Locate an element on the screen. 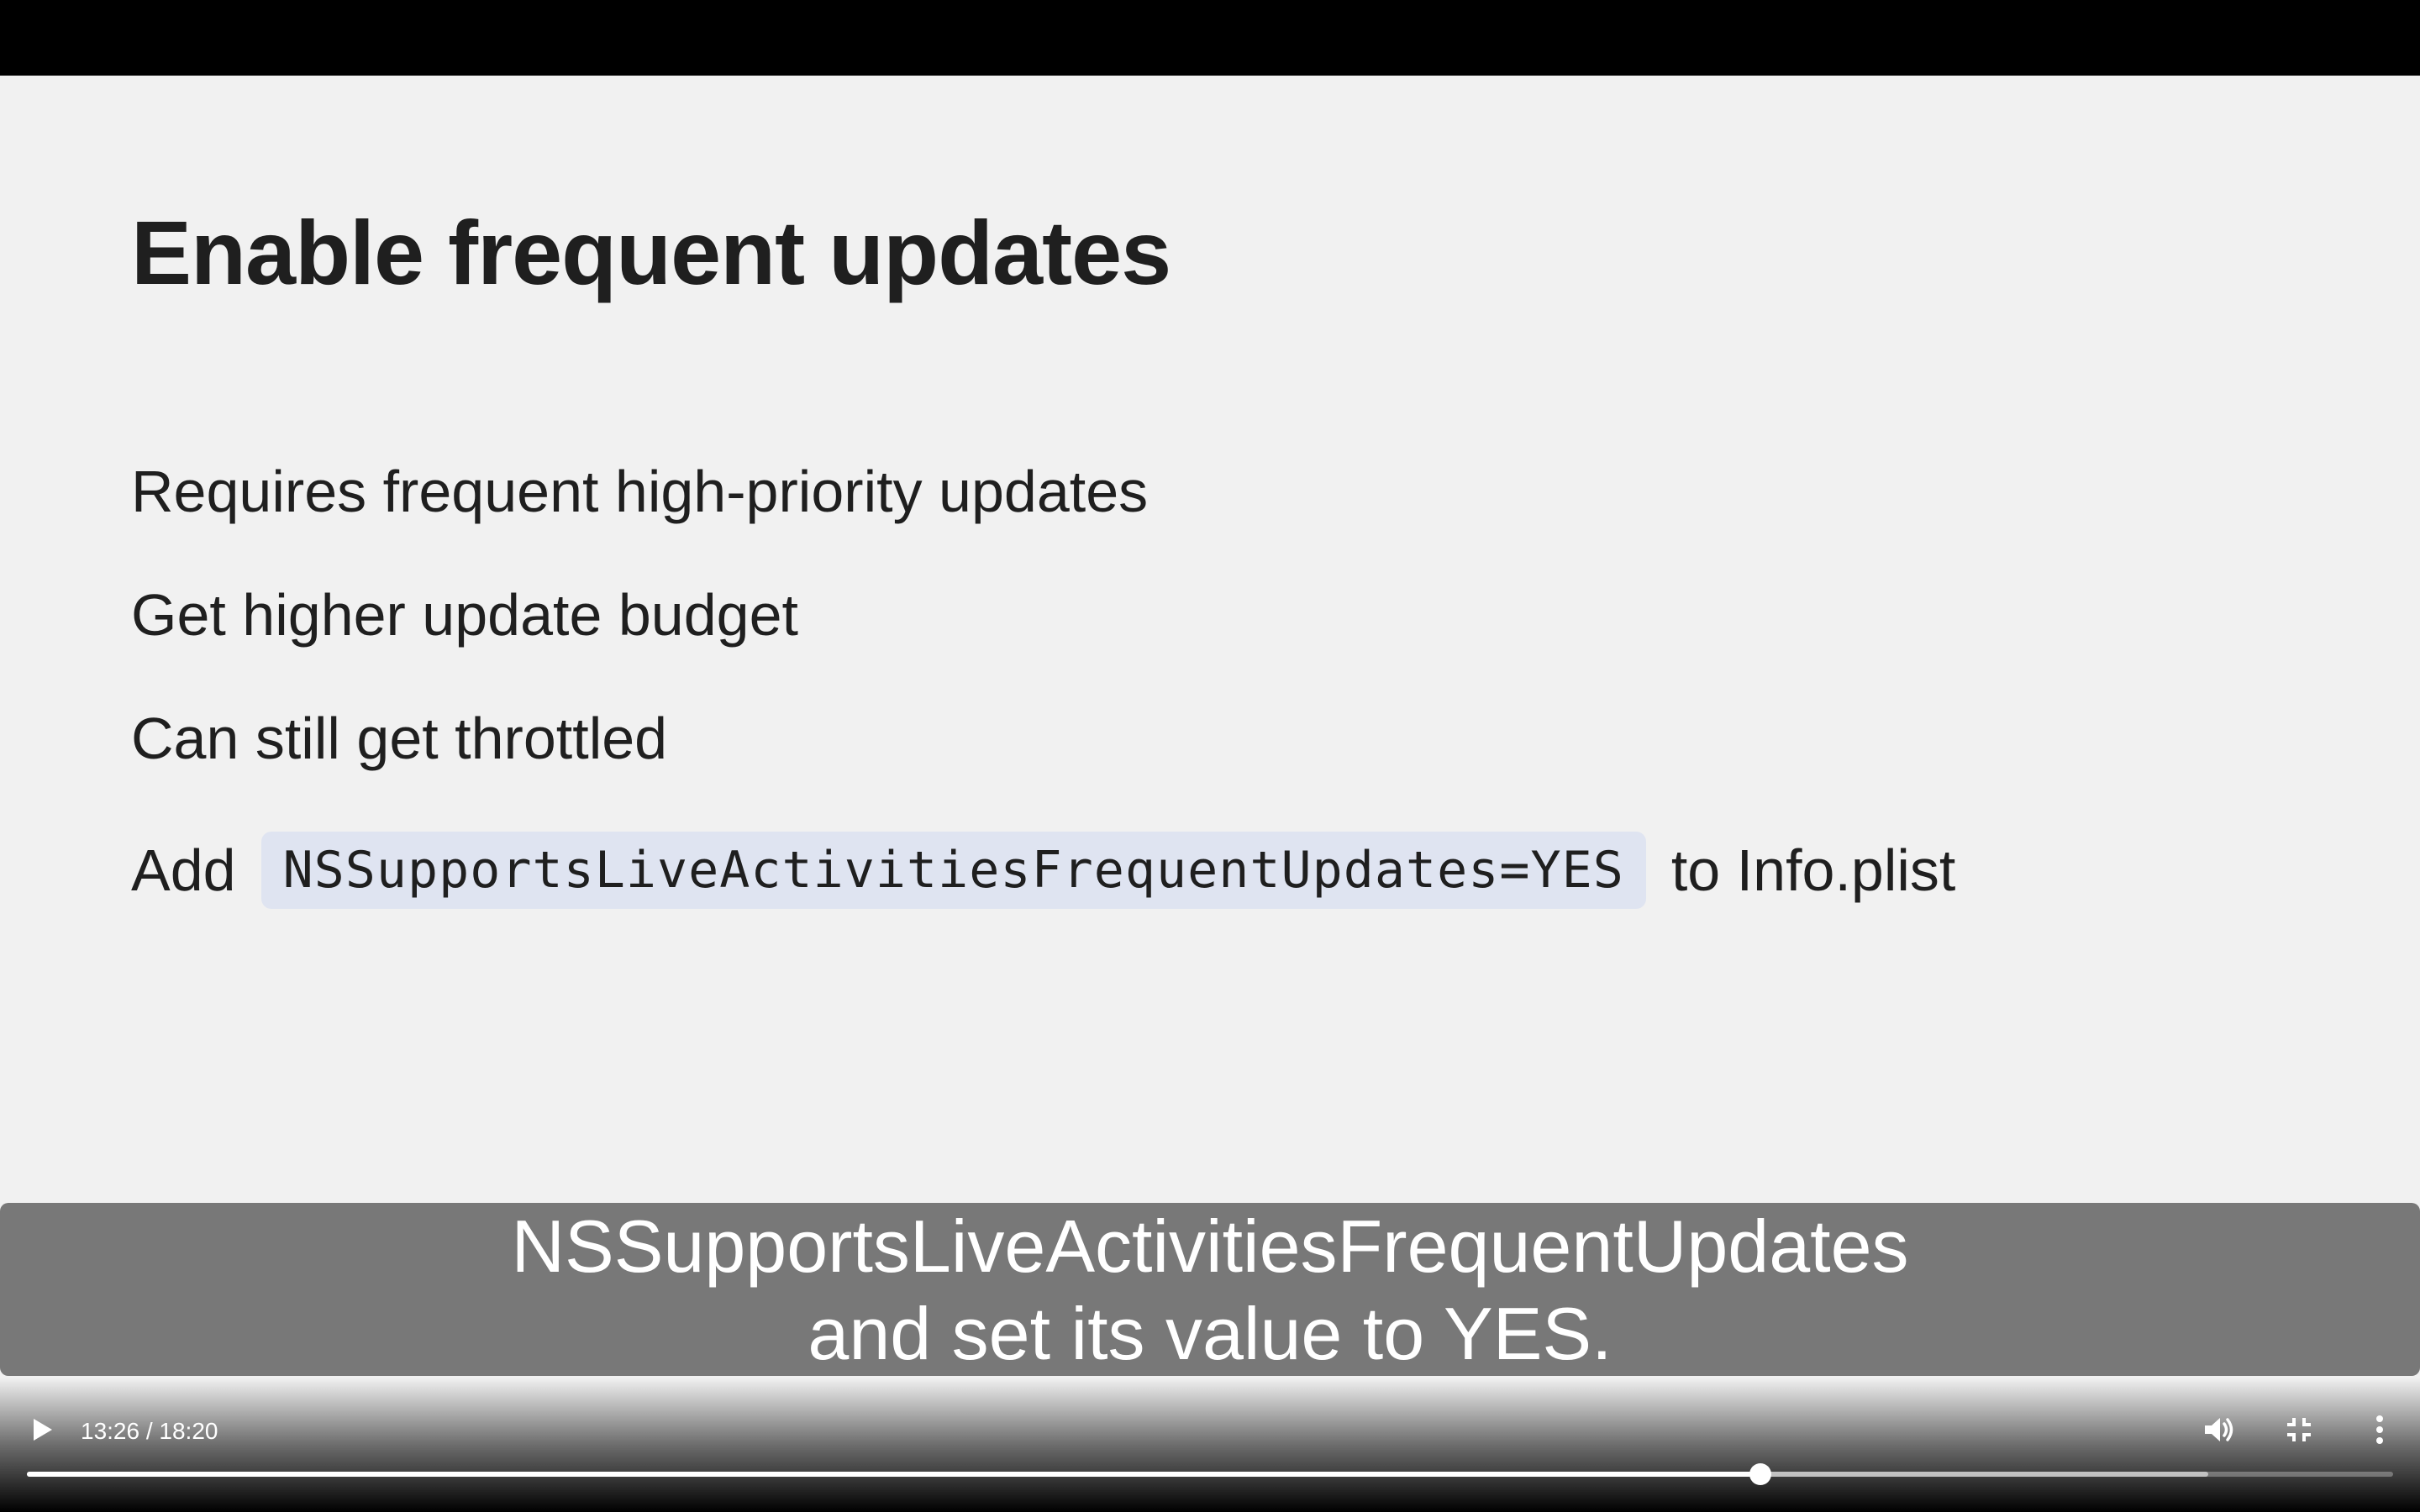  slide-title: Enable frequent updates is located at coordinates (651, 252).